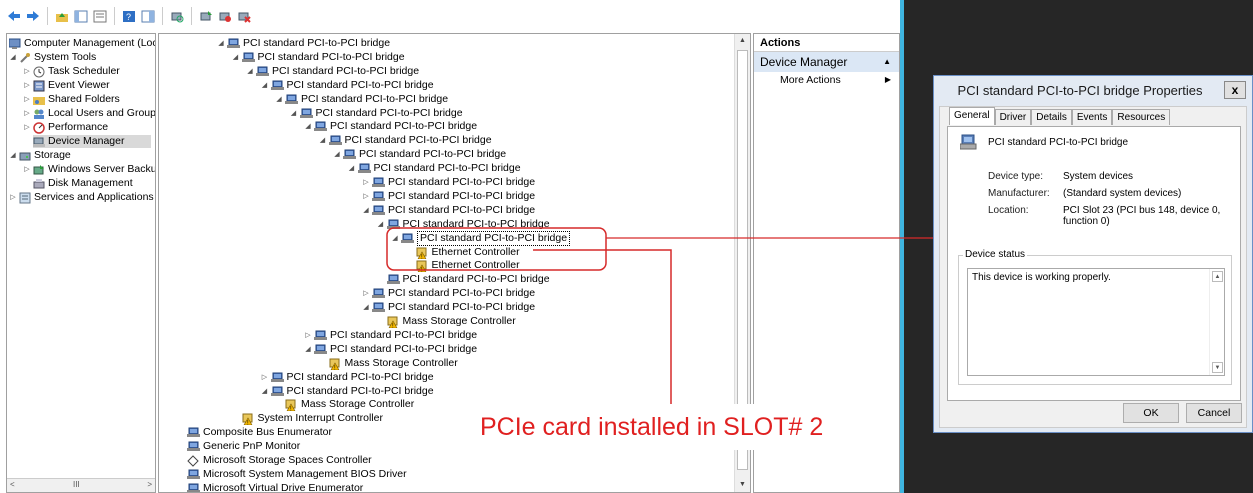  What do you see at coordinates (1151, 413) in the screenshot?
I see `ok-button: OK` at bounding box center [1151, 413].